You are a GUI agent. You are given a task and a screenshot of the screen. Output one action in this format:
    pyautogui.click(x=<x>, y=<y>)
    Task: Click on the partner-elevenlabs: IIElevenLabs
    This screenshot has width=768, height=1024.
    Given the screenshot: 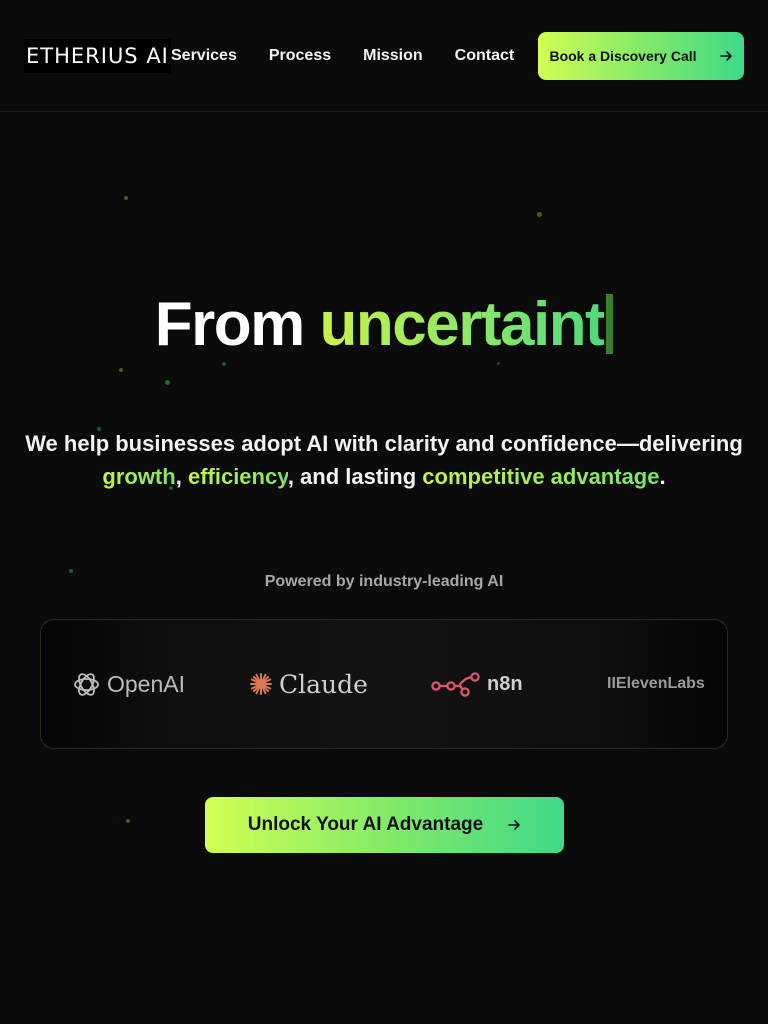 What is the action you would take?
    pyautogui.click(x=656, y=684)
    